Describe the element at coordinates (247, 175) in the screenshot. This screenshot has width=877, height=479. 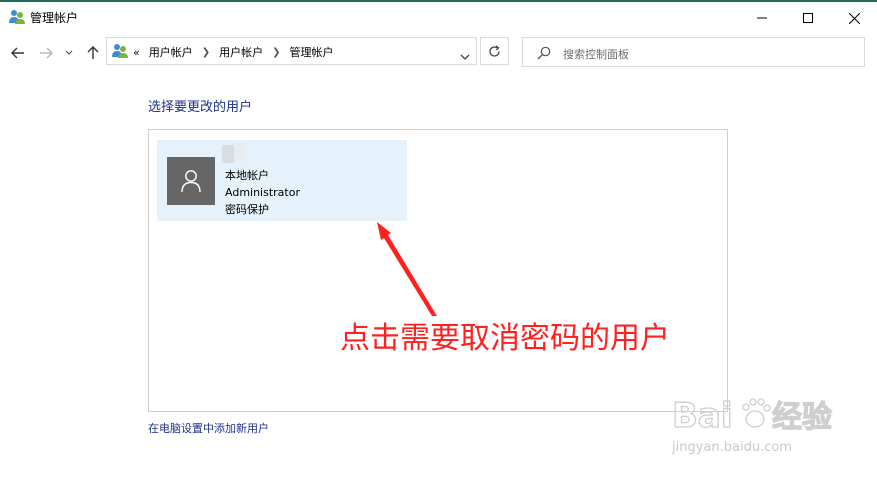
I see `account-type-label: 本地帐户` at that location.